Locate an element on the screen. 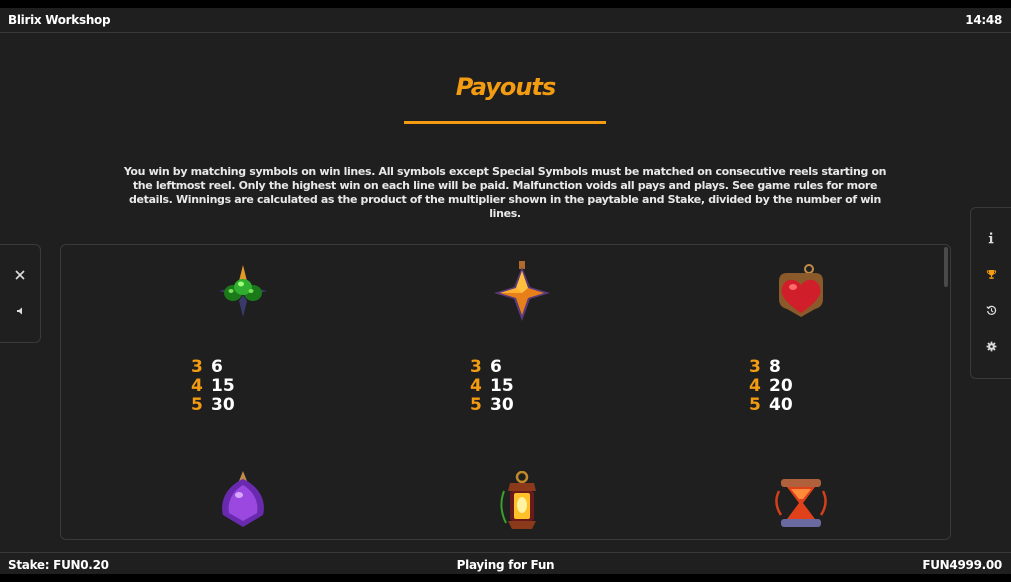 This screenshot has width=1011, height=582. sound-icon is located at coordinates (19, 311).